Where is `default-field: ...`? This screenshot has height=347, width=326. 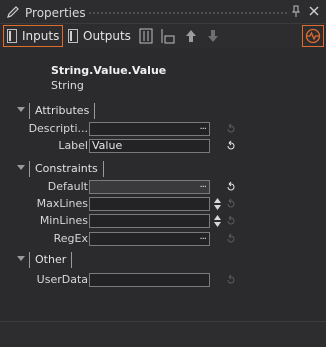
default-field: ... is located at coordinates (149, 186).